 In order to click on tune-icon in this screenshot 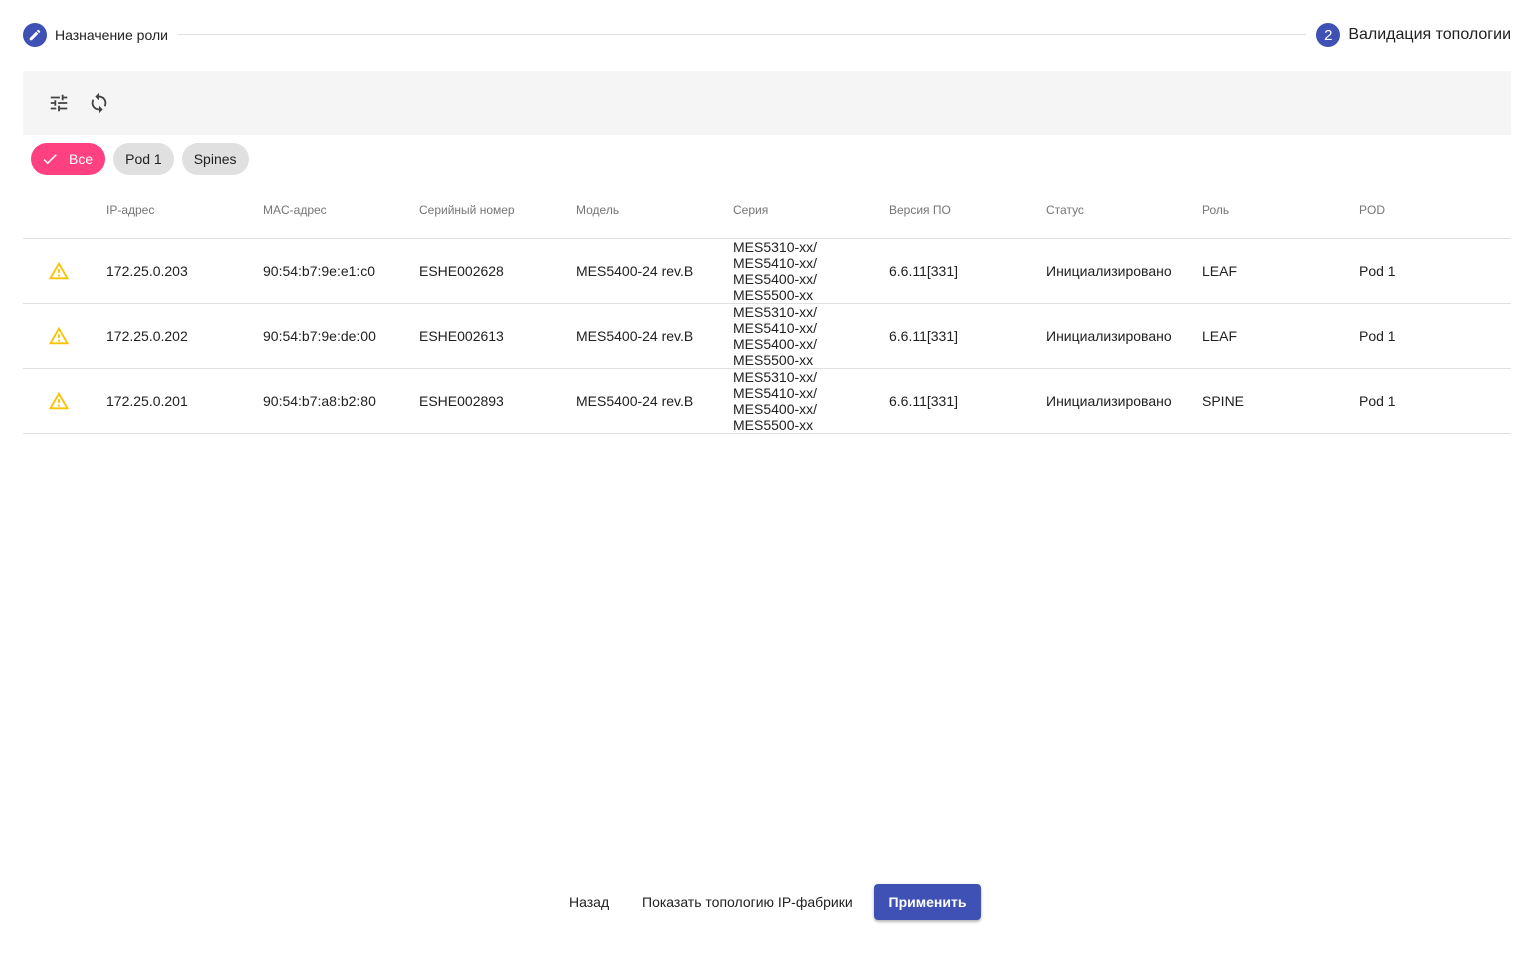, I will do `click(59, 103)`.